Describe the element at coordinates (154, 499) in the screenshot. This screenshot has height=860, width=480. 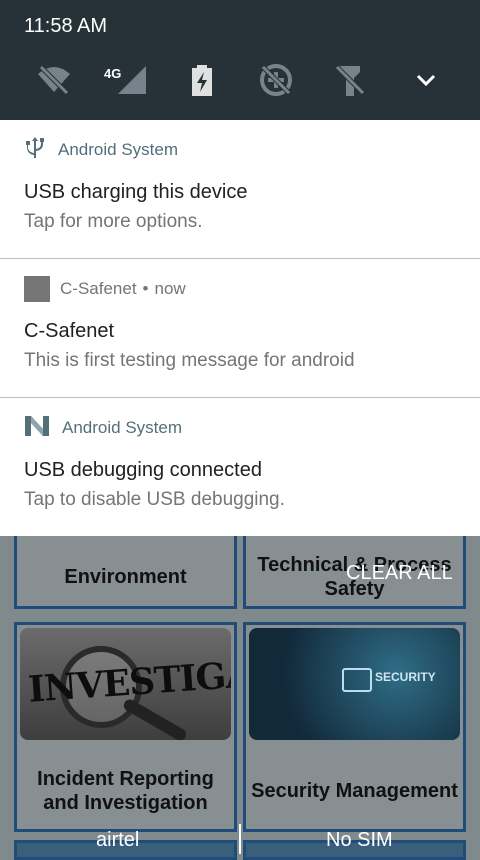
I see `notification-text: Tap to disable USB debugging.` at that location.